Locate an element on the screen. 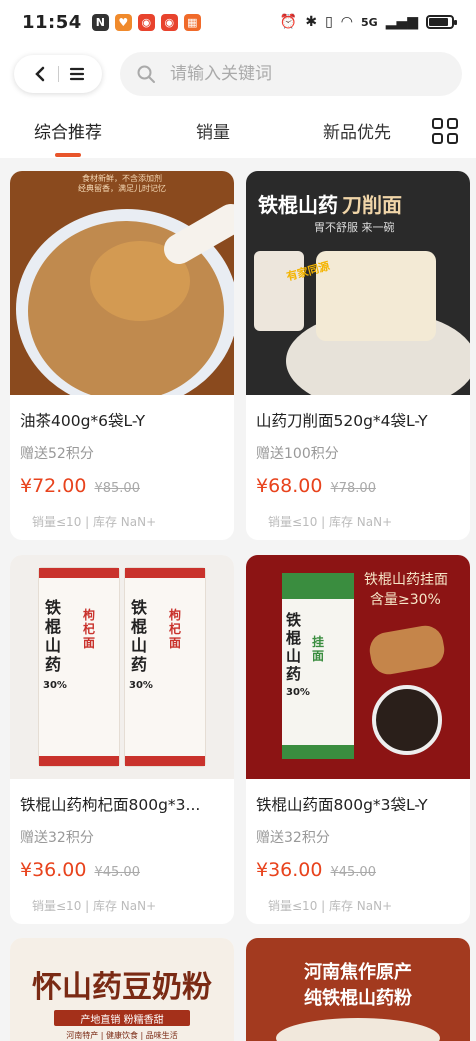 The image size is (476, 1041). image-sub: 纯铁棍山药粉 is located at coordinates (358, 998).